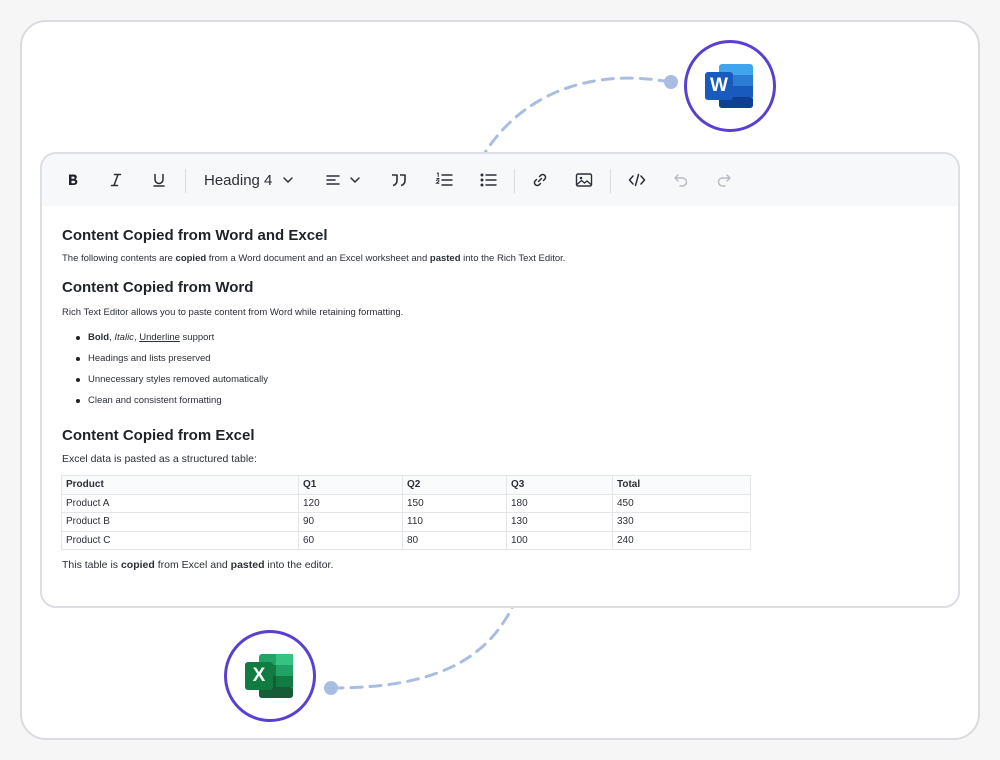 The image size is (1000, 760). I want to click on editor-toolbar: Heading 4, so click(500, 180).